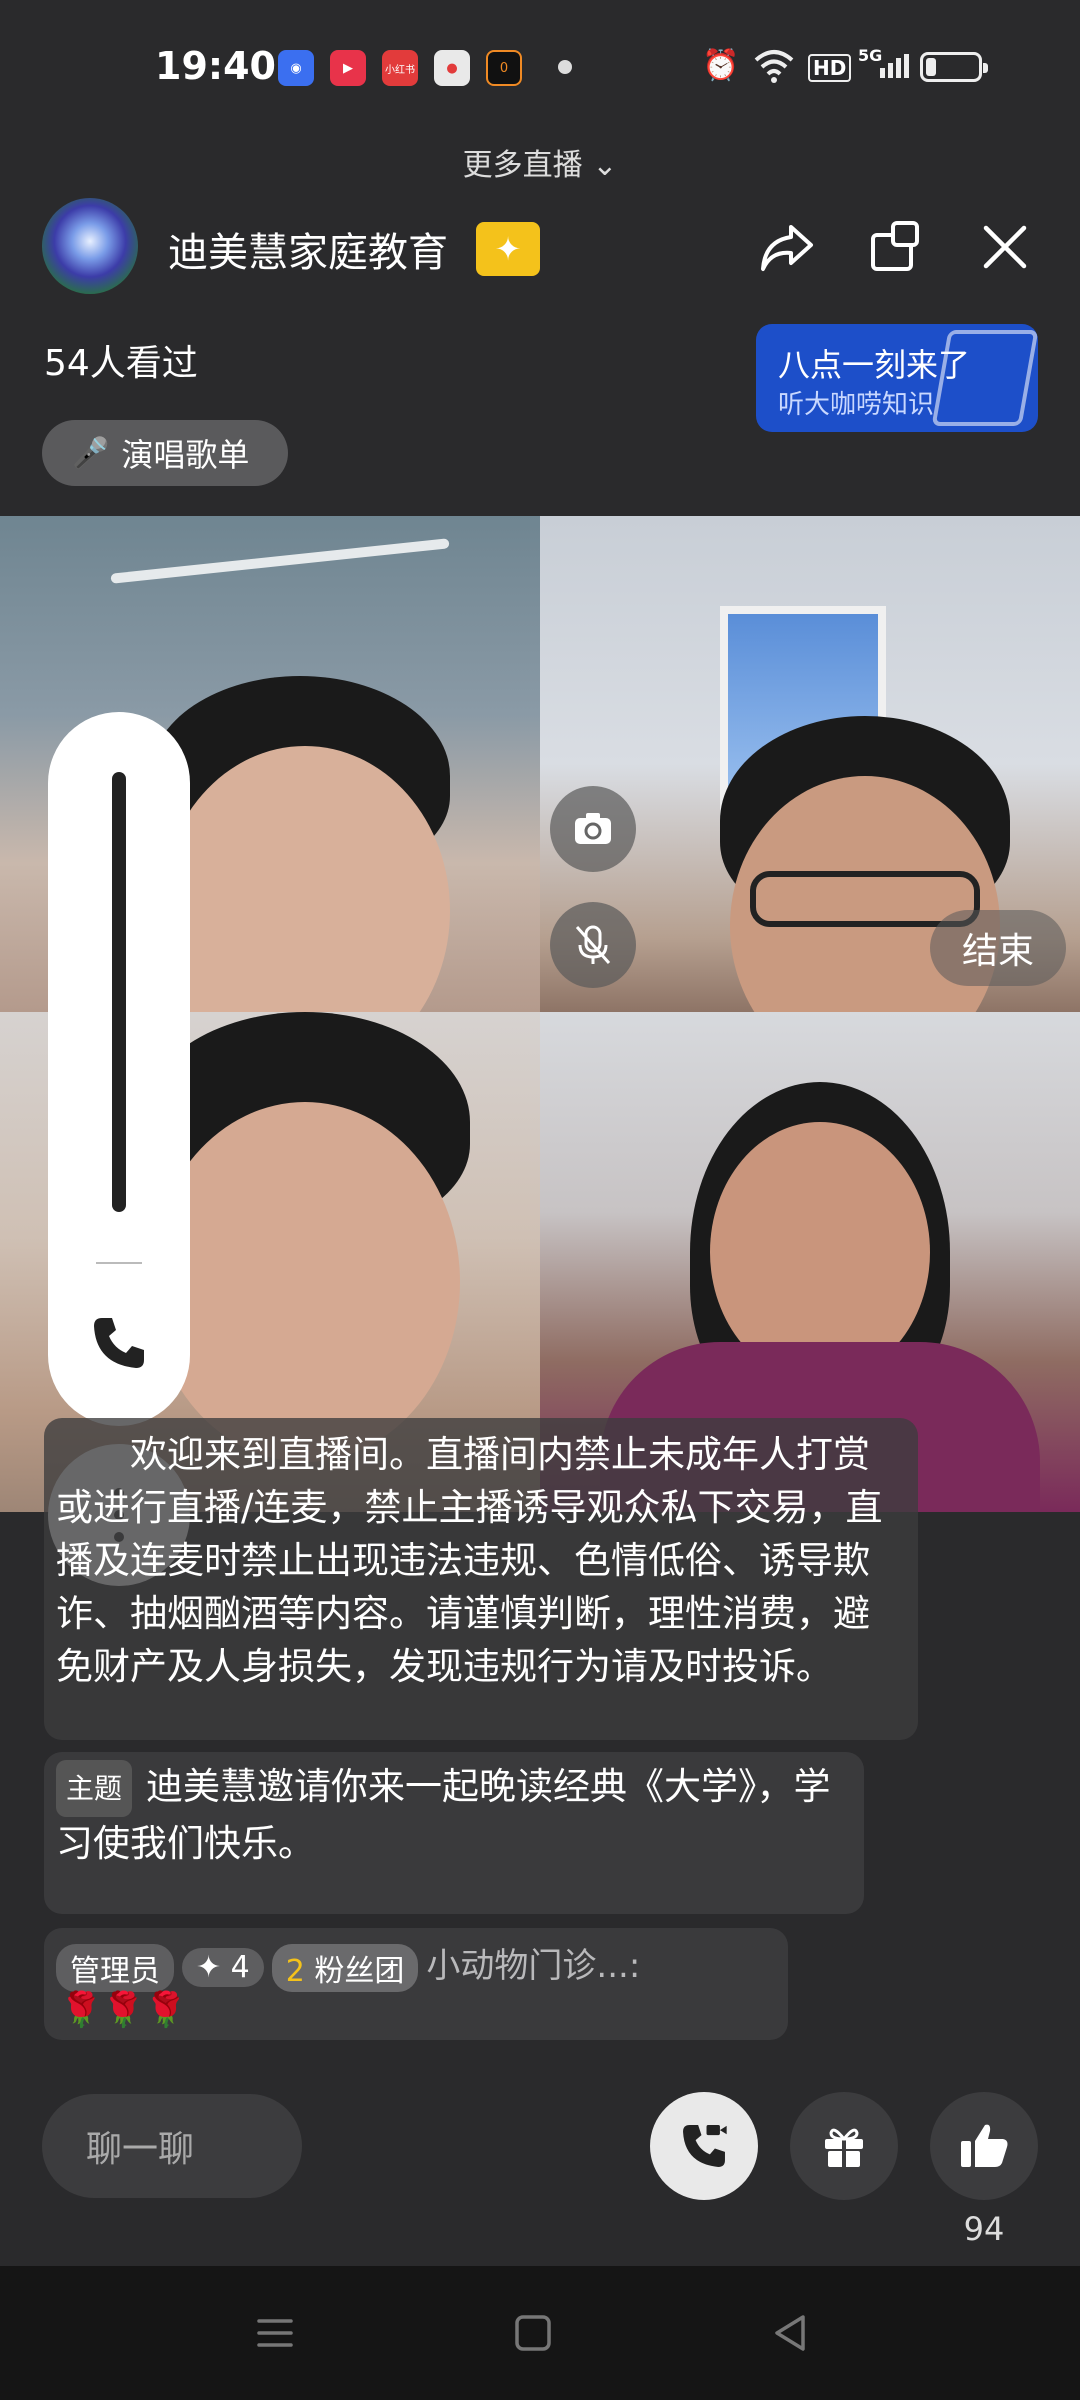  I want to click on mic-off-icon, so click(593, 944).